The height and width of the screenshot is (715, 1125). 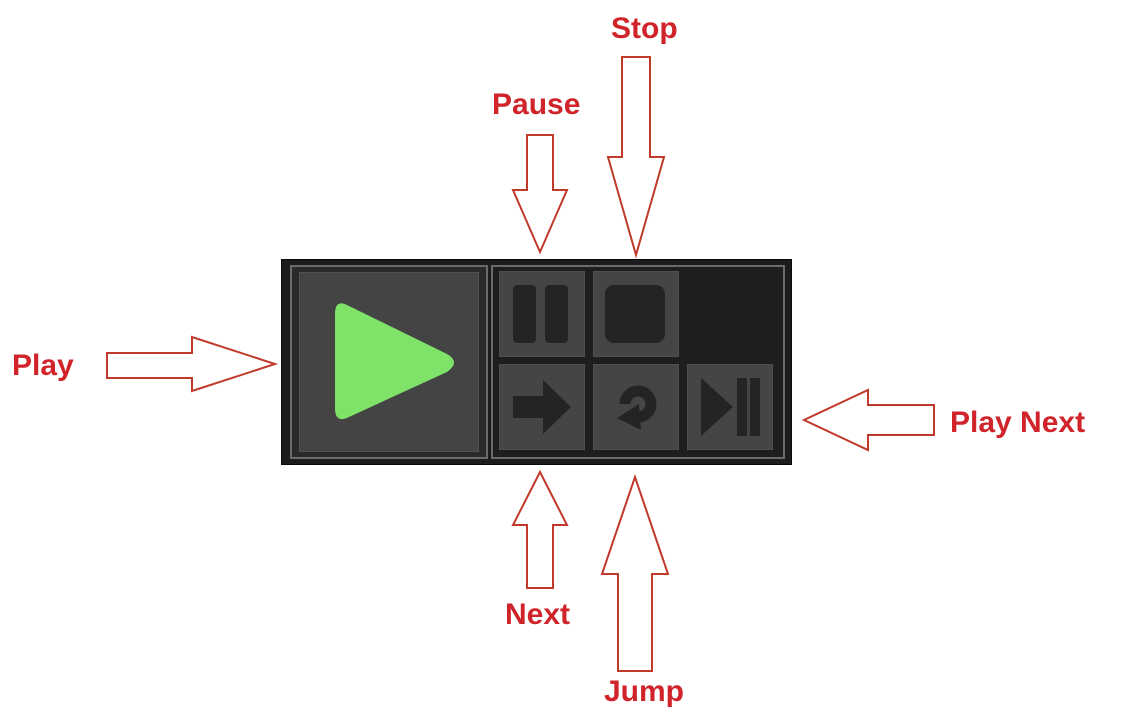 I want to click on play-next-button, so click(x=730, y=407).